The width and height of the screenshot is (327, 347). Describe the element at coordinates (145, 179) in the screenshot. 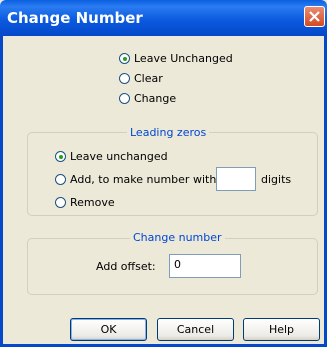

I see `radio-zeros-add-label: Add, to make number with:` at that location.